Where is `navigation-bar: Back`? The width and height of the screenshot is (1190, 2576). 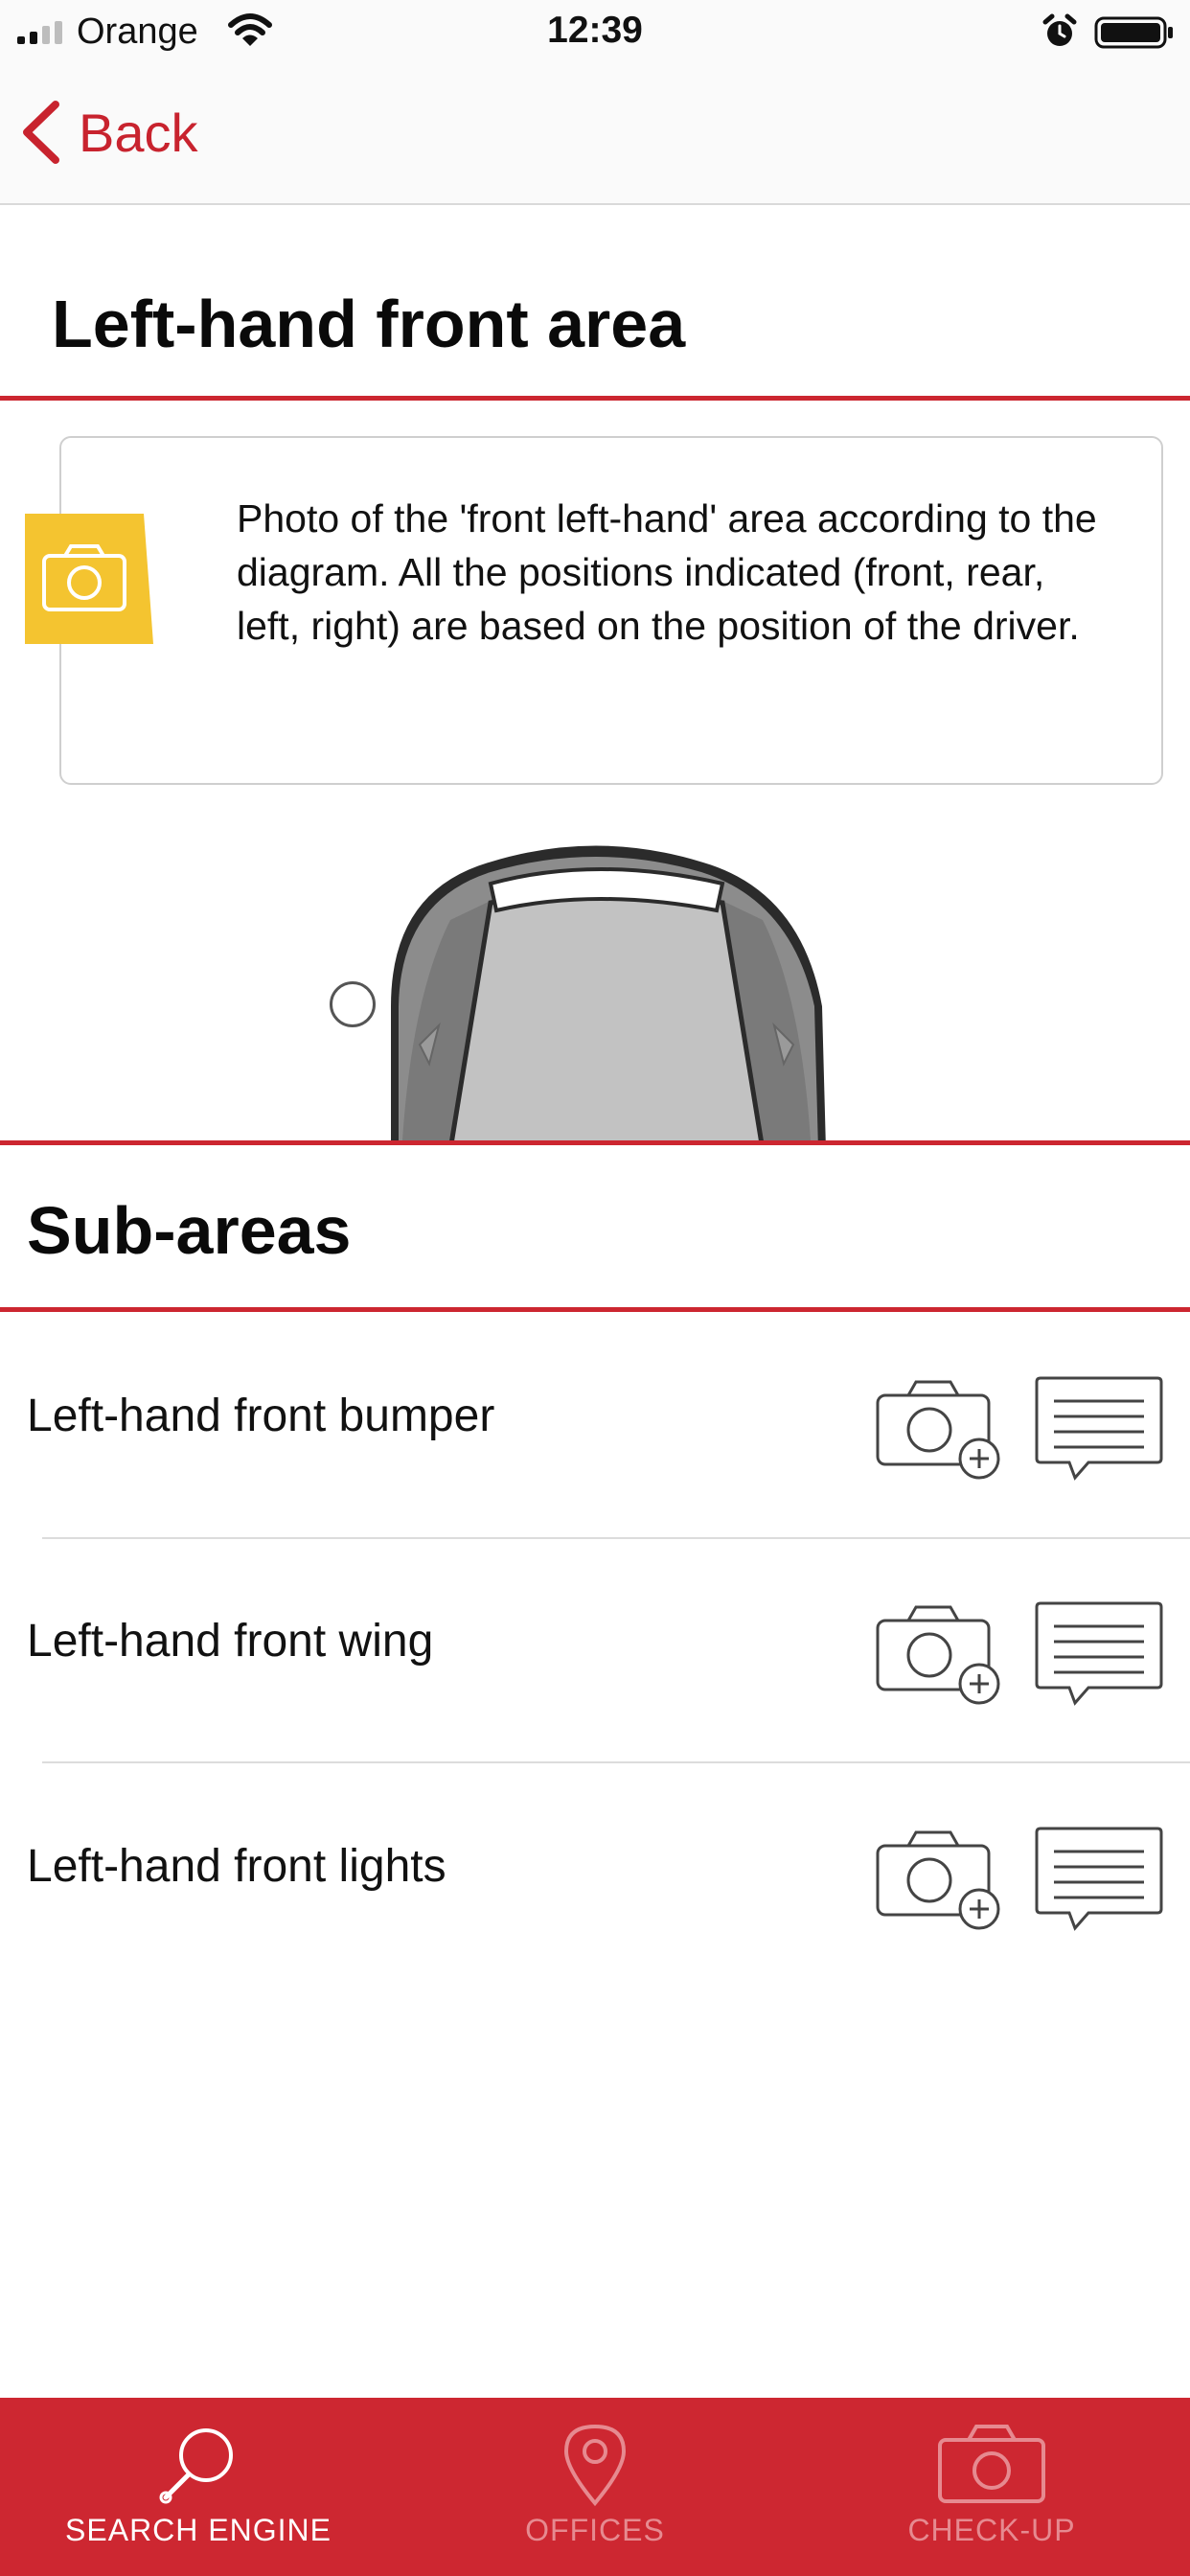 navigation-bar: Back is located at coordinates (595, 135).